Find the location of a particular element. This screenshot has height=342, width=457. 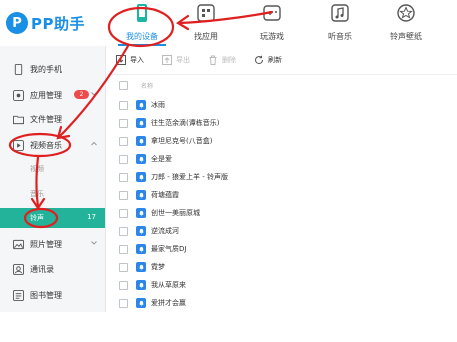

ringtone-count: 17 is located at coordinates (91, 217).